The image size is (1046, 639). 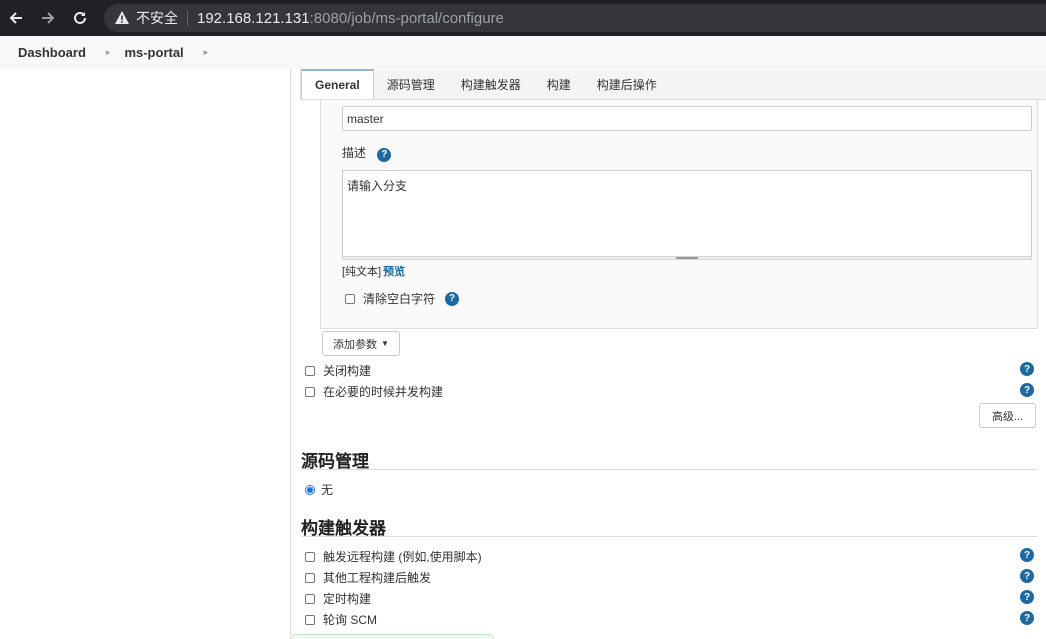 I want to click on textarea-resize-handle, so click(x=687, y=258).